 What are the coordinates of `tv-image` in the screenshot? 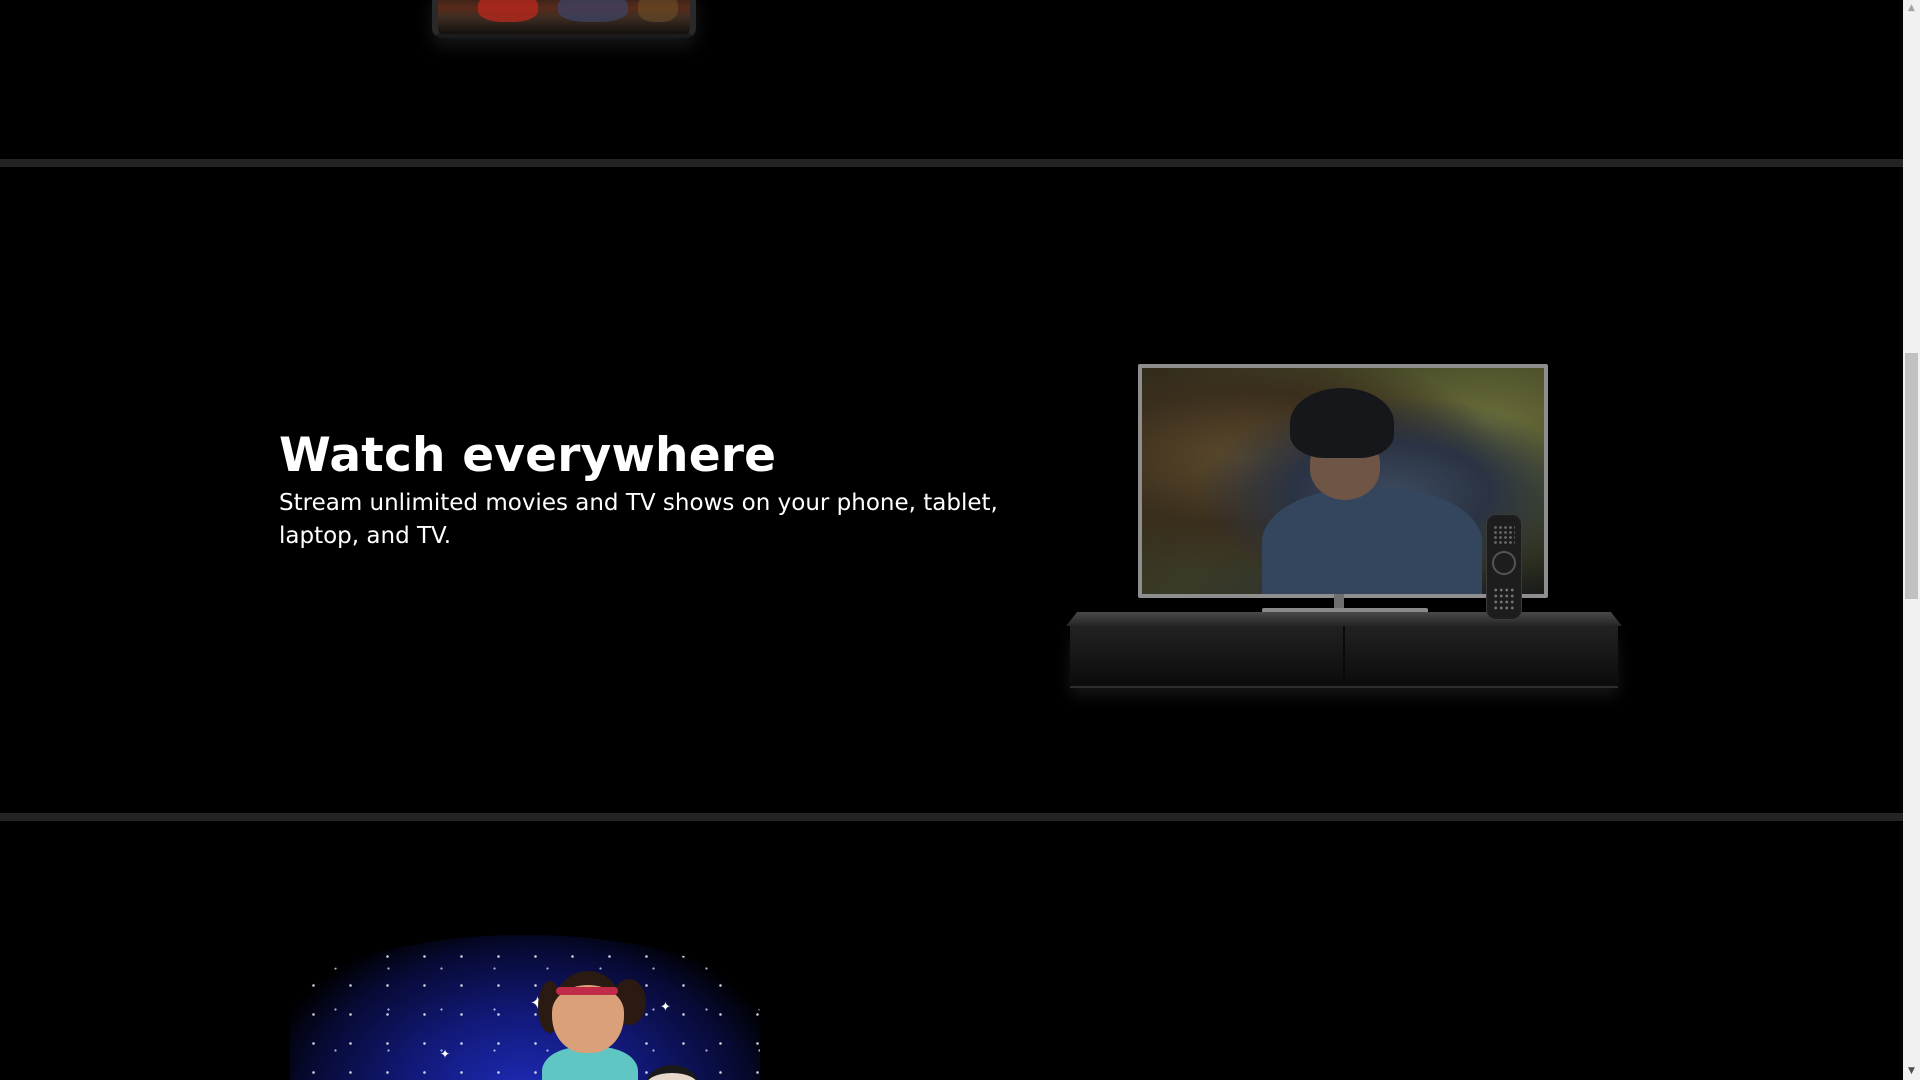 It's located at (1346, 534).